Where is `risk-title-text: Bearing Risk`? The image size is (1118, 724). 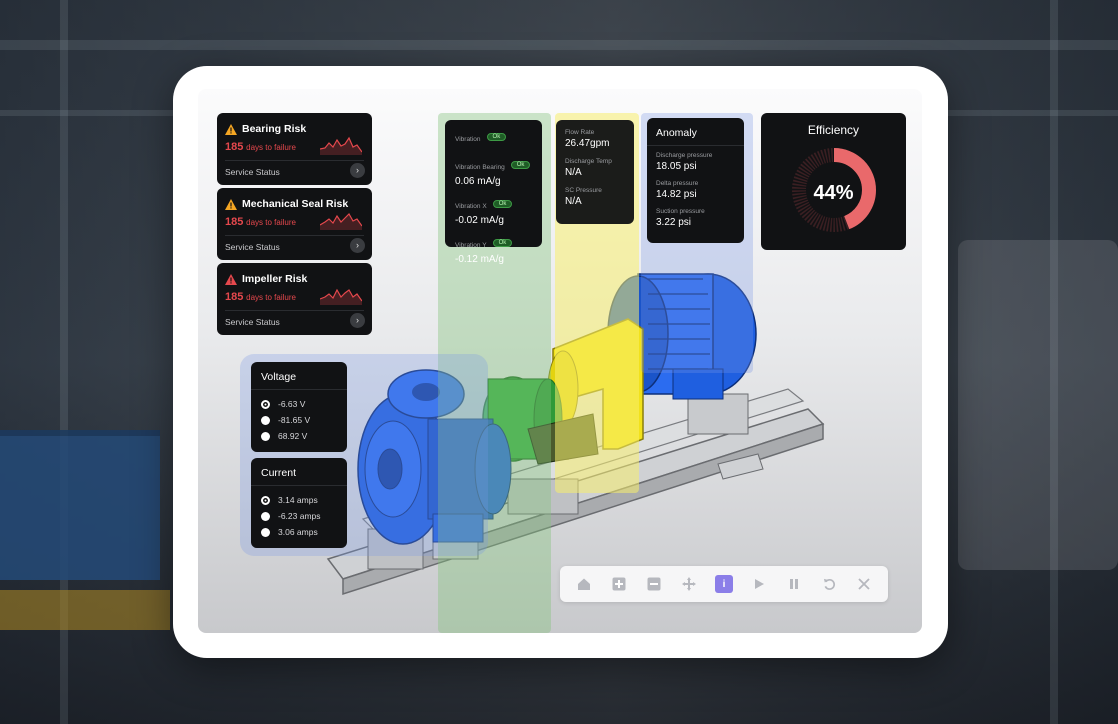 risk-title-text: Bearing Risk is located at coordinates (274, 129).